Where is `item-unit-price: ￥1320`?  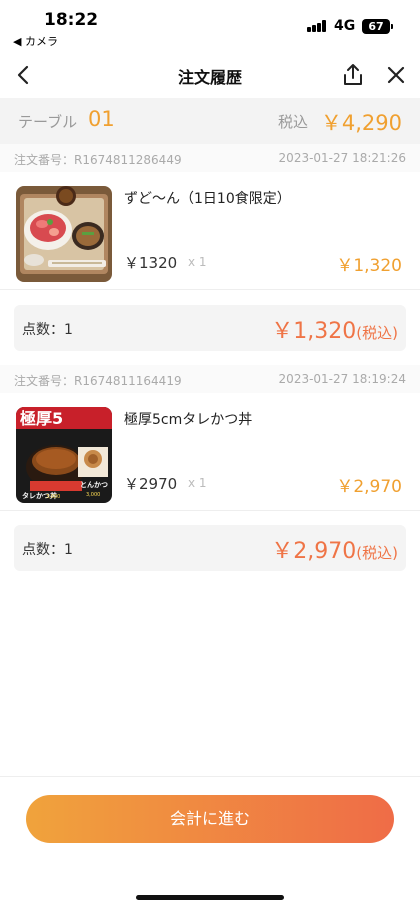
item-unit-price: ￥1320 is located at coordinates (151, 263).